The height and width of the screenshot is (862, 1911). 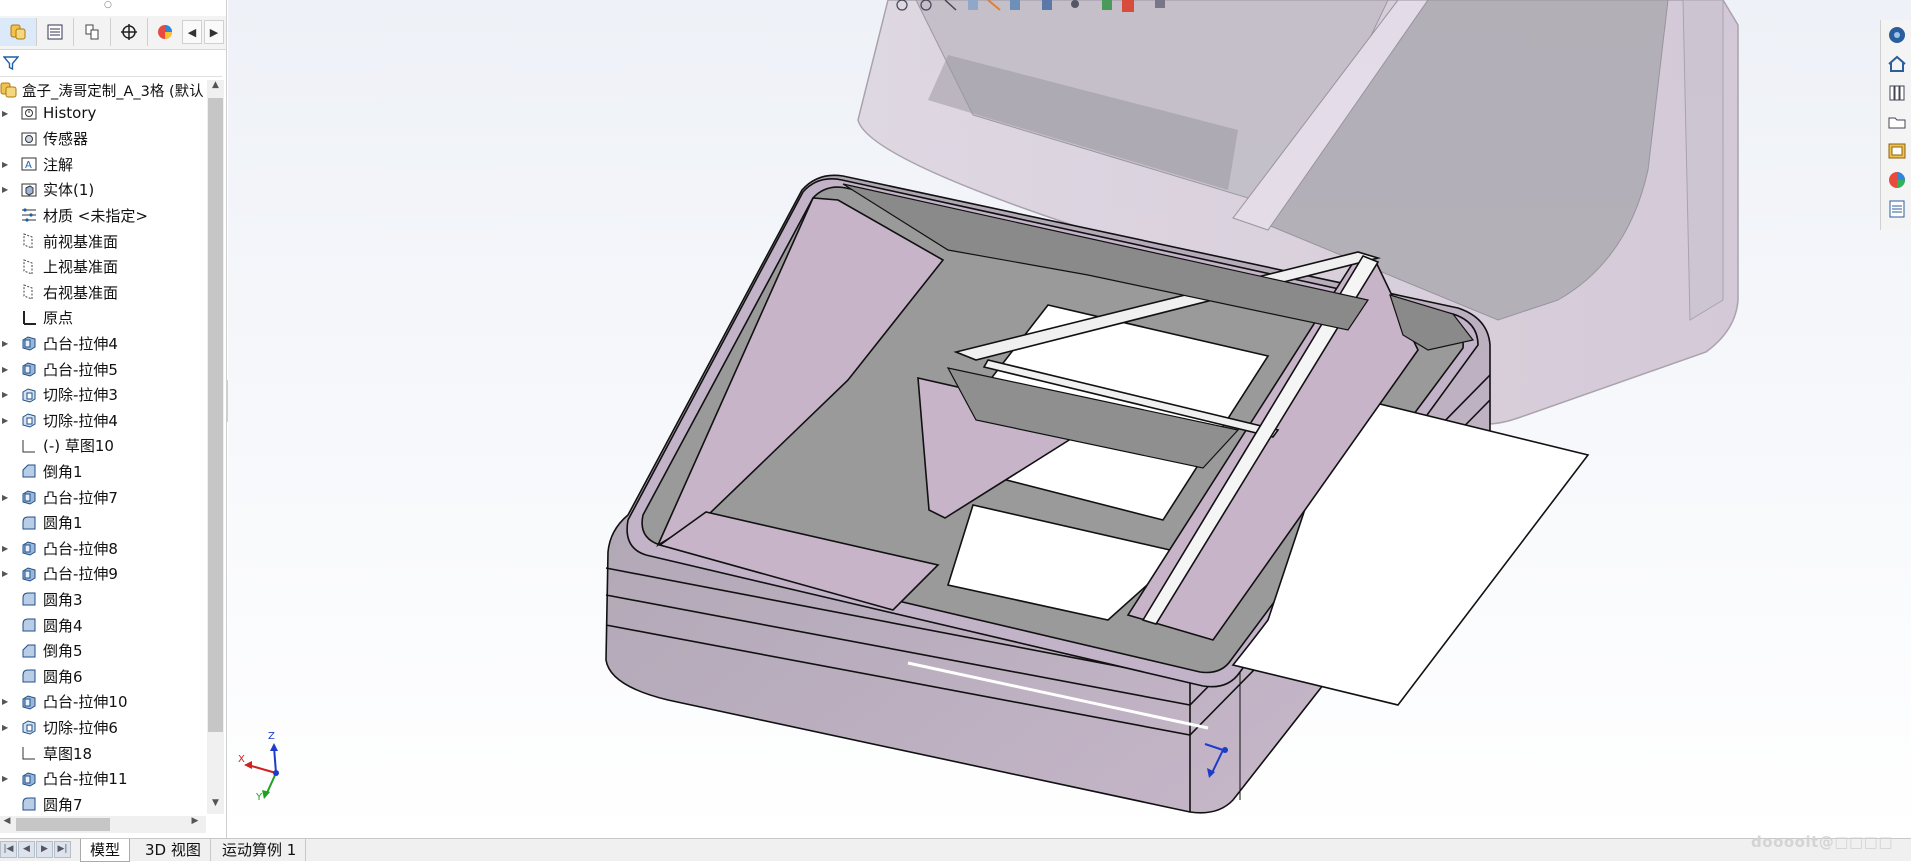 What do you see at coordinates (215, 806) in the screenshot?
I see `scroll-down-icon: ▼` at bounding box center [215, 806].